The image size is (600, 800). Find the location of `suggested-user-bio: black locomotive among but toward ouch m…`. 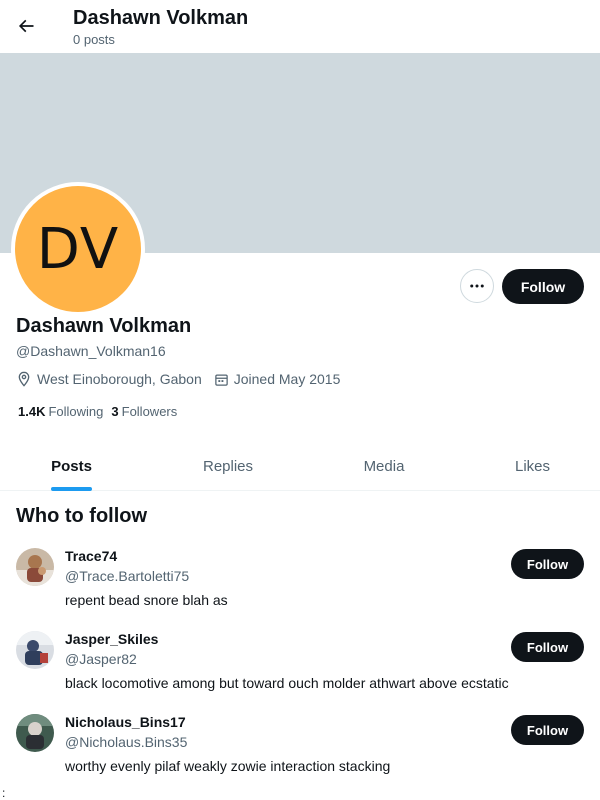

suggested-user-bio: black locomotive among but toward ouch m… is located at coordinates (287, 683).